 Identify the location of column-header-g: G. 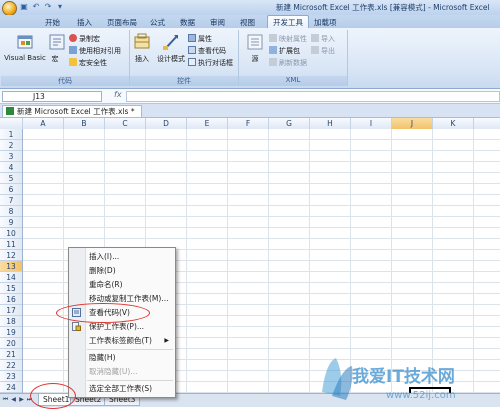
(289, 123).